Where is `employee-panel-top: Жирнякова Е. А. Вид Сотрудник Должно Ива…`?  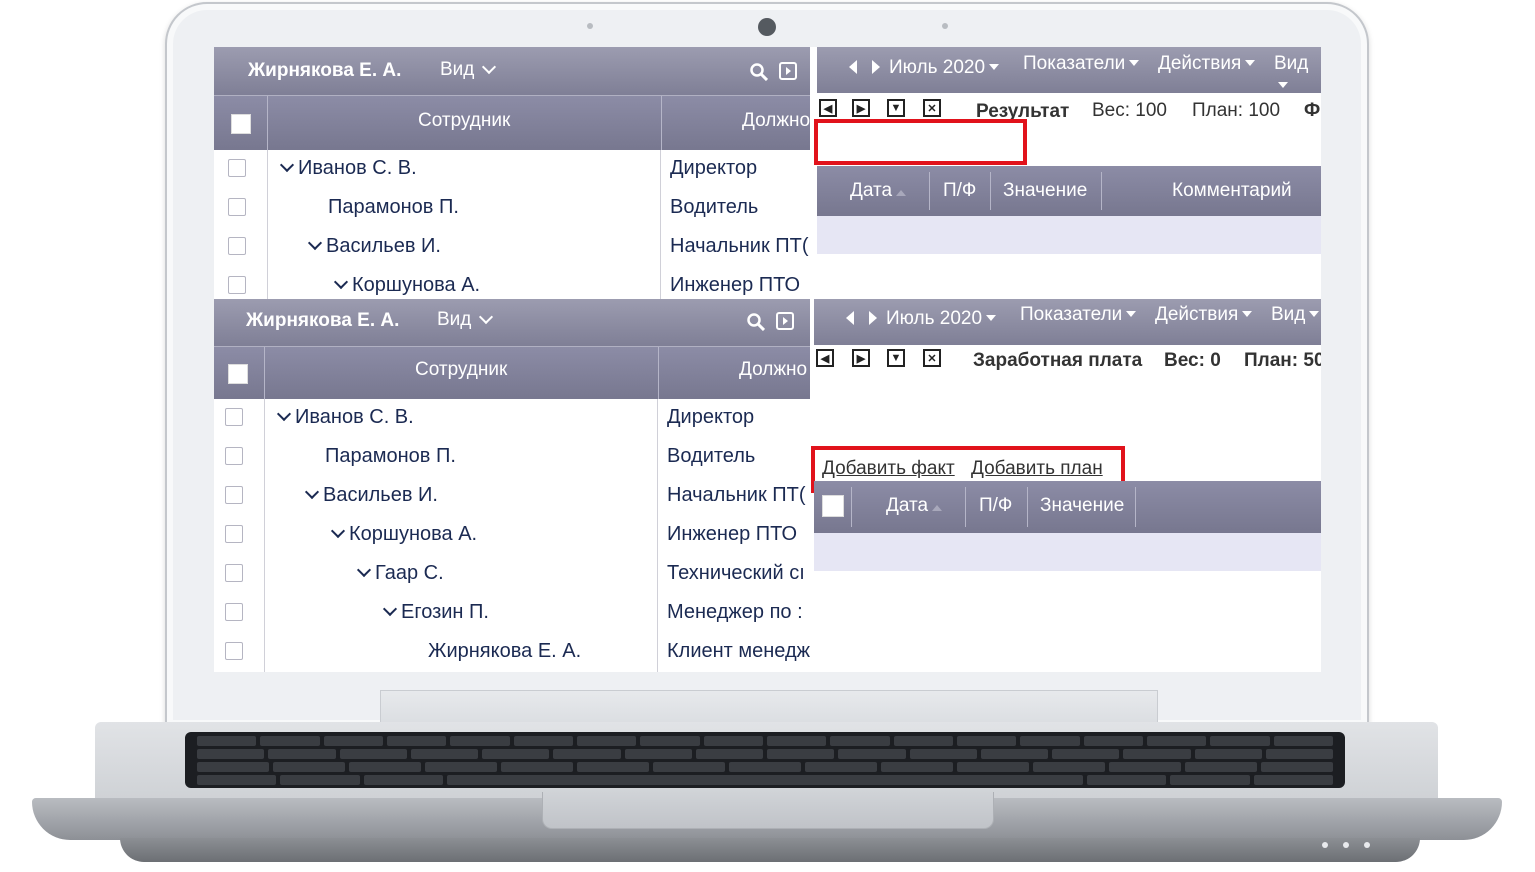 employee-panel-top: Жирнякова Е. А. Вид Сотрудник Должно Ива… is located at coordinates (512, 173).